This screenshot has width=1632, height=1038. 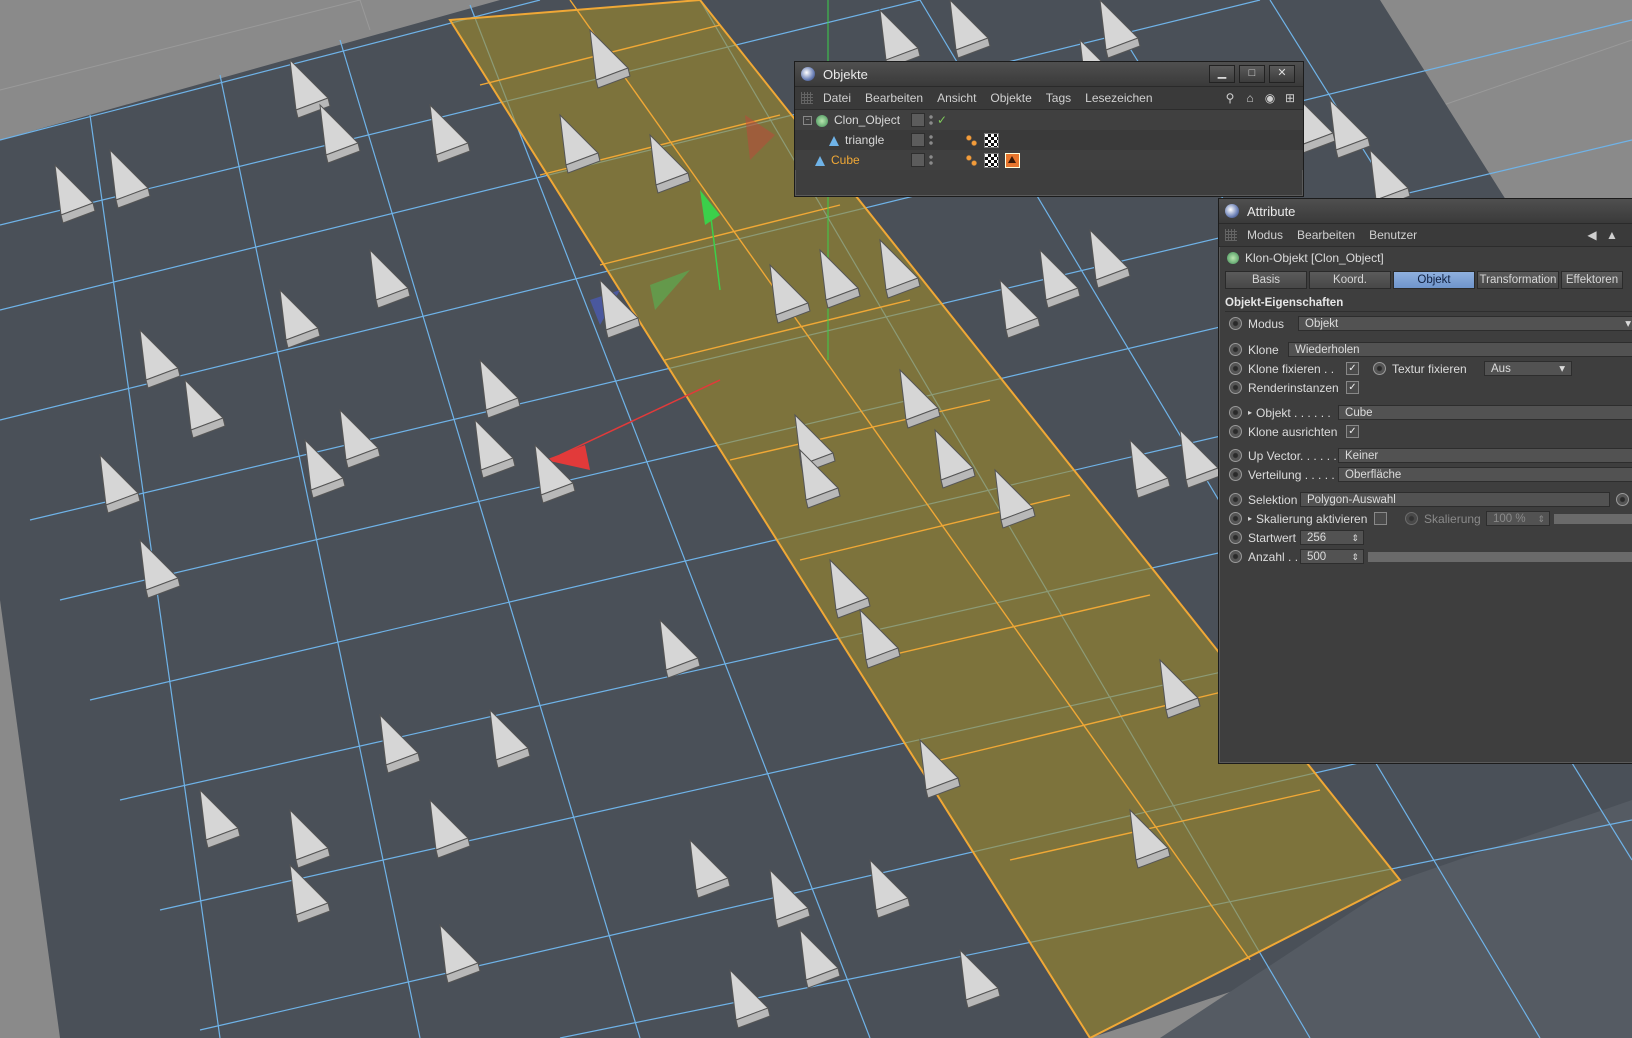 I want to click on skalierung-field: 100 %, so click(x=1518, y=518).